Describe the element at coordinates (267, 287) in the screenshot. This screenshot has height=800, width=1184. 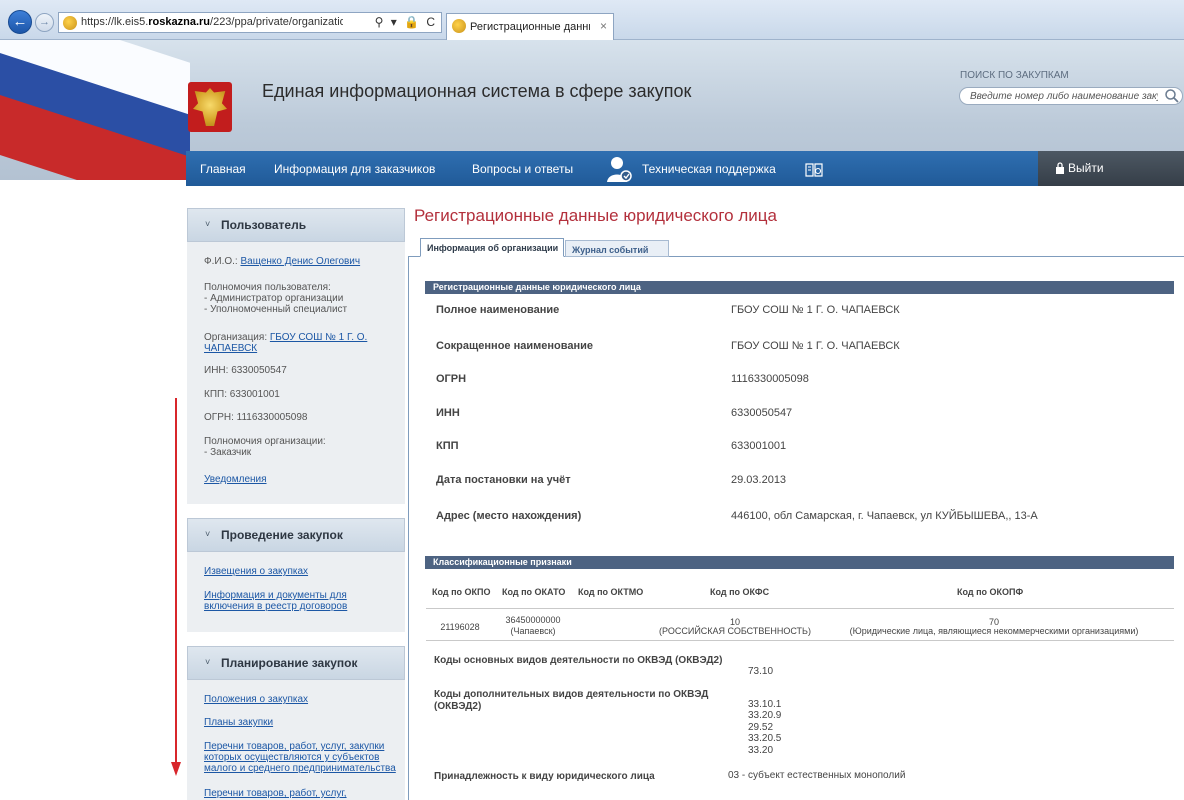
I see `user-permissions-title: Полномочия пользователя:` at that location.